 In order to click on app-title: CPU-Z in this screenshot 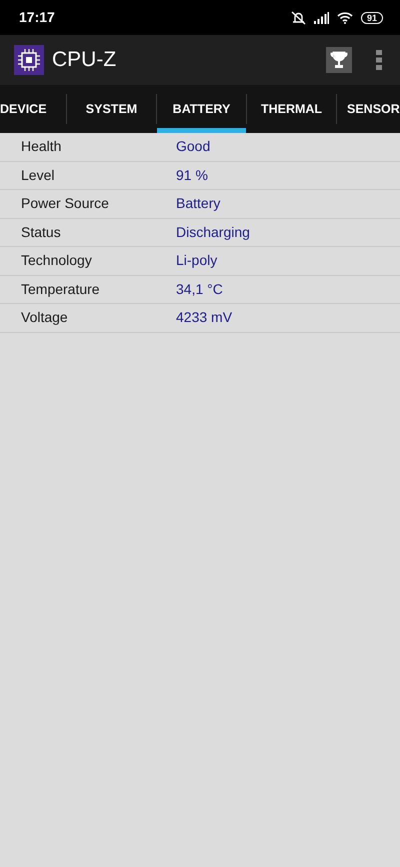, I will do `click(84, 60)`.